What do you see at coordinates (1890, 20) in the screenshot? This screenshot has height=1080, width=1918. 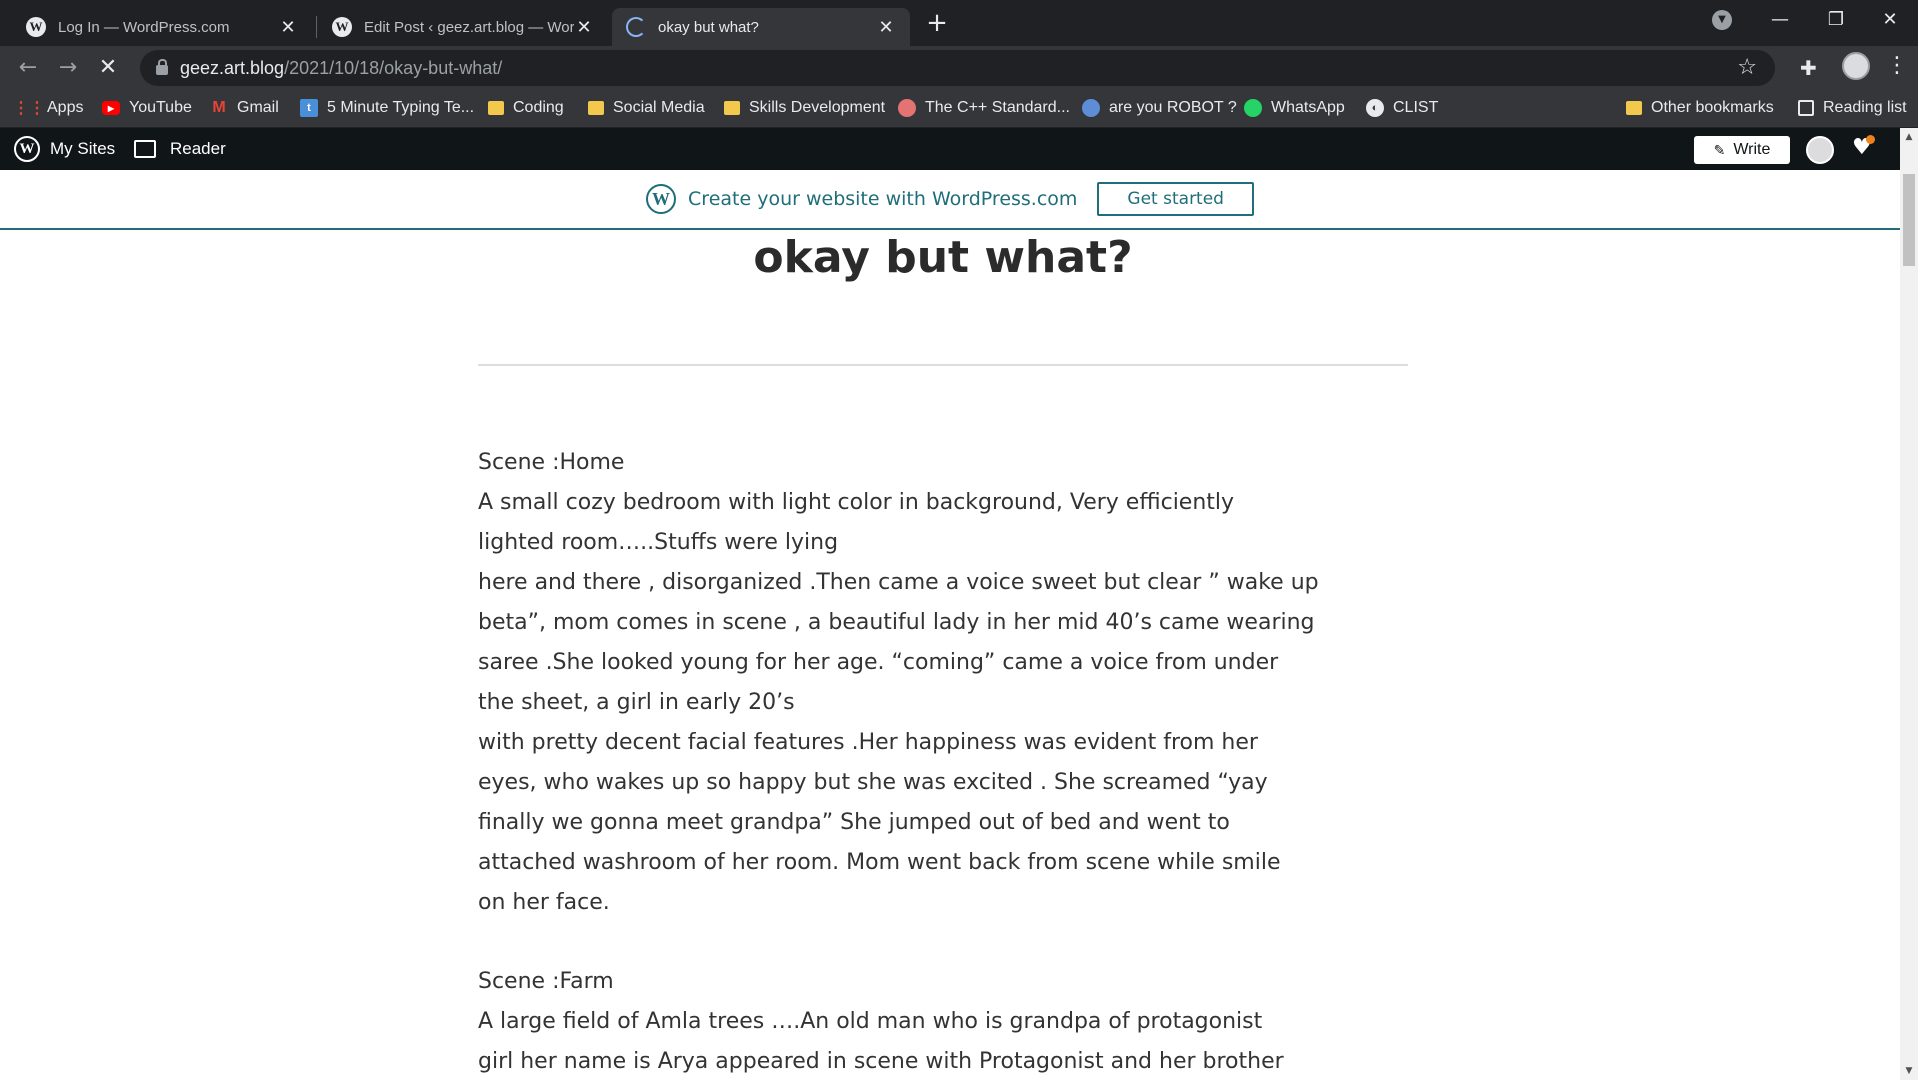 I see `close-window-button: ✕` at bounding box center [1890, 20].